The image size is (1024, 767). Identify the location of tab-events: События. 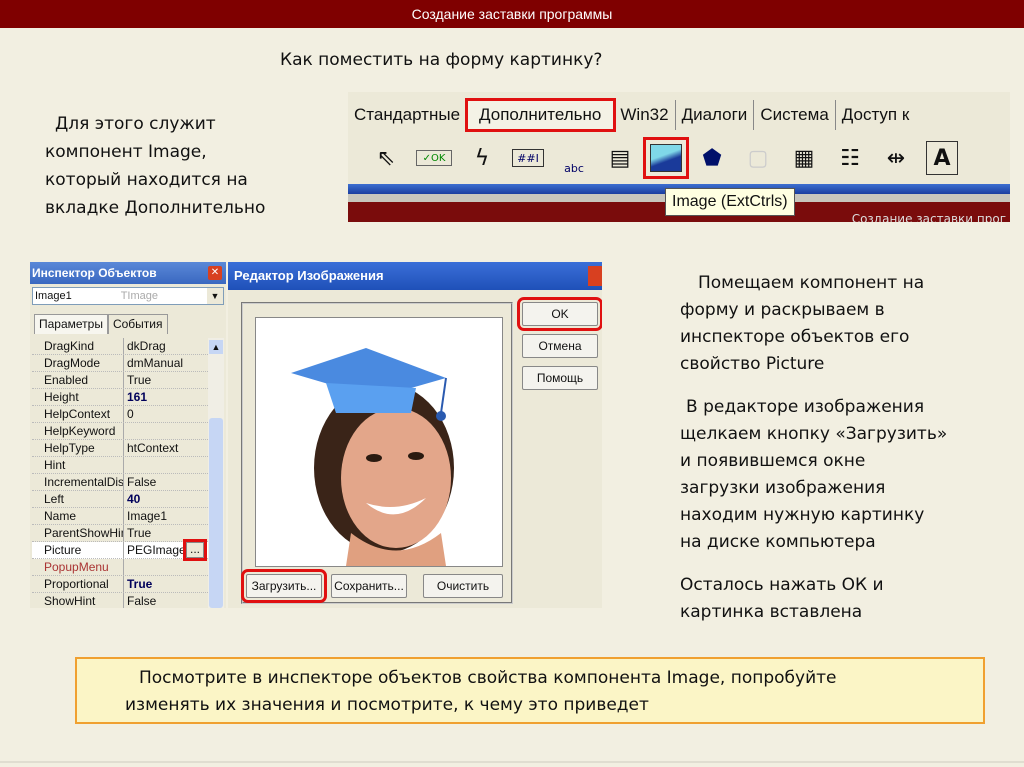
(137, 324).